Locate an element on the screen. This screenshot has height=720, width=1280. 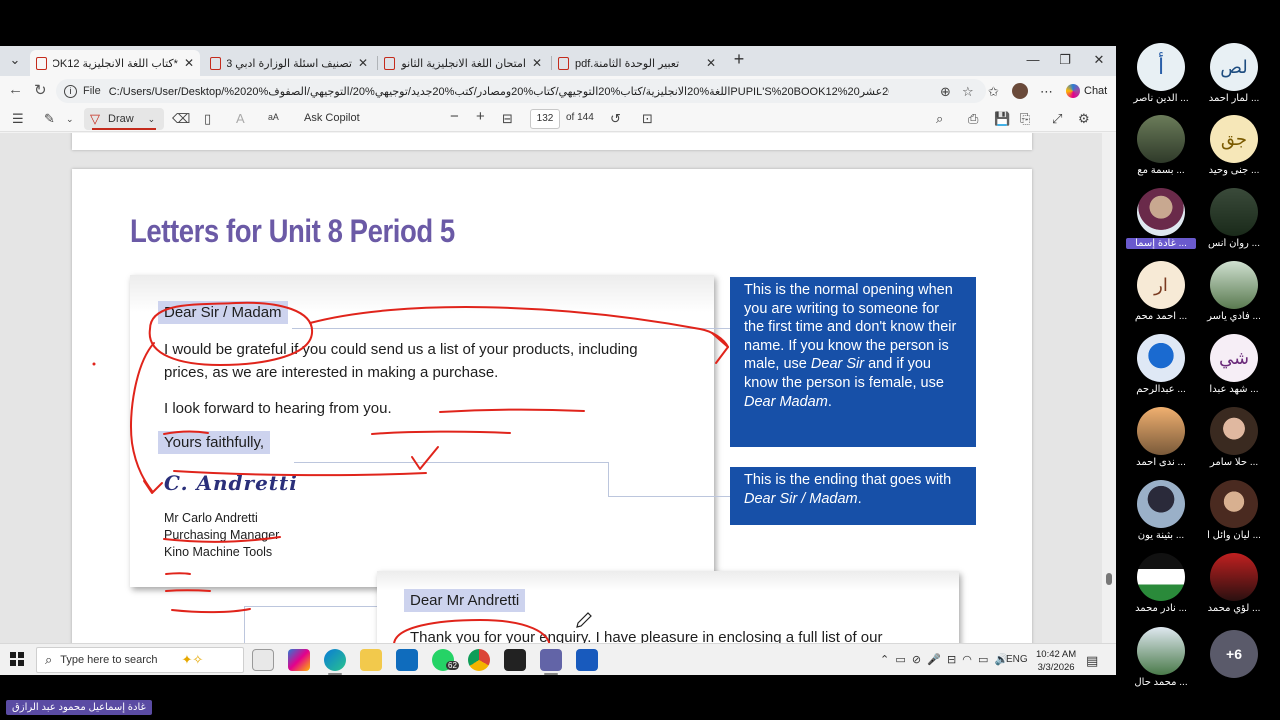
zoom-icon: ⊕ is located at coordinates (945, 92).